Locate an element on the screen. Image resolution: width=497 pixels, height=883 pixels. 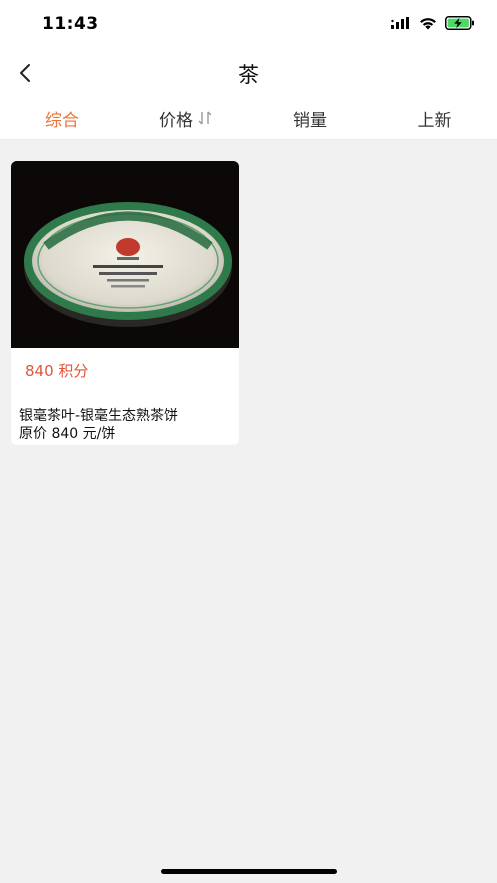
home-indicator is located at coordinates (249, 871).